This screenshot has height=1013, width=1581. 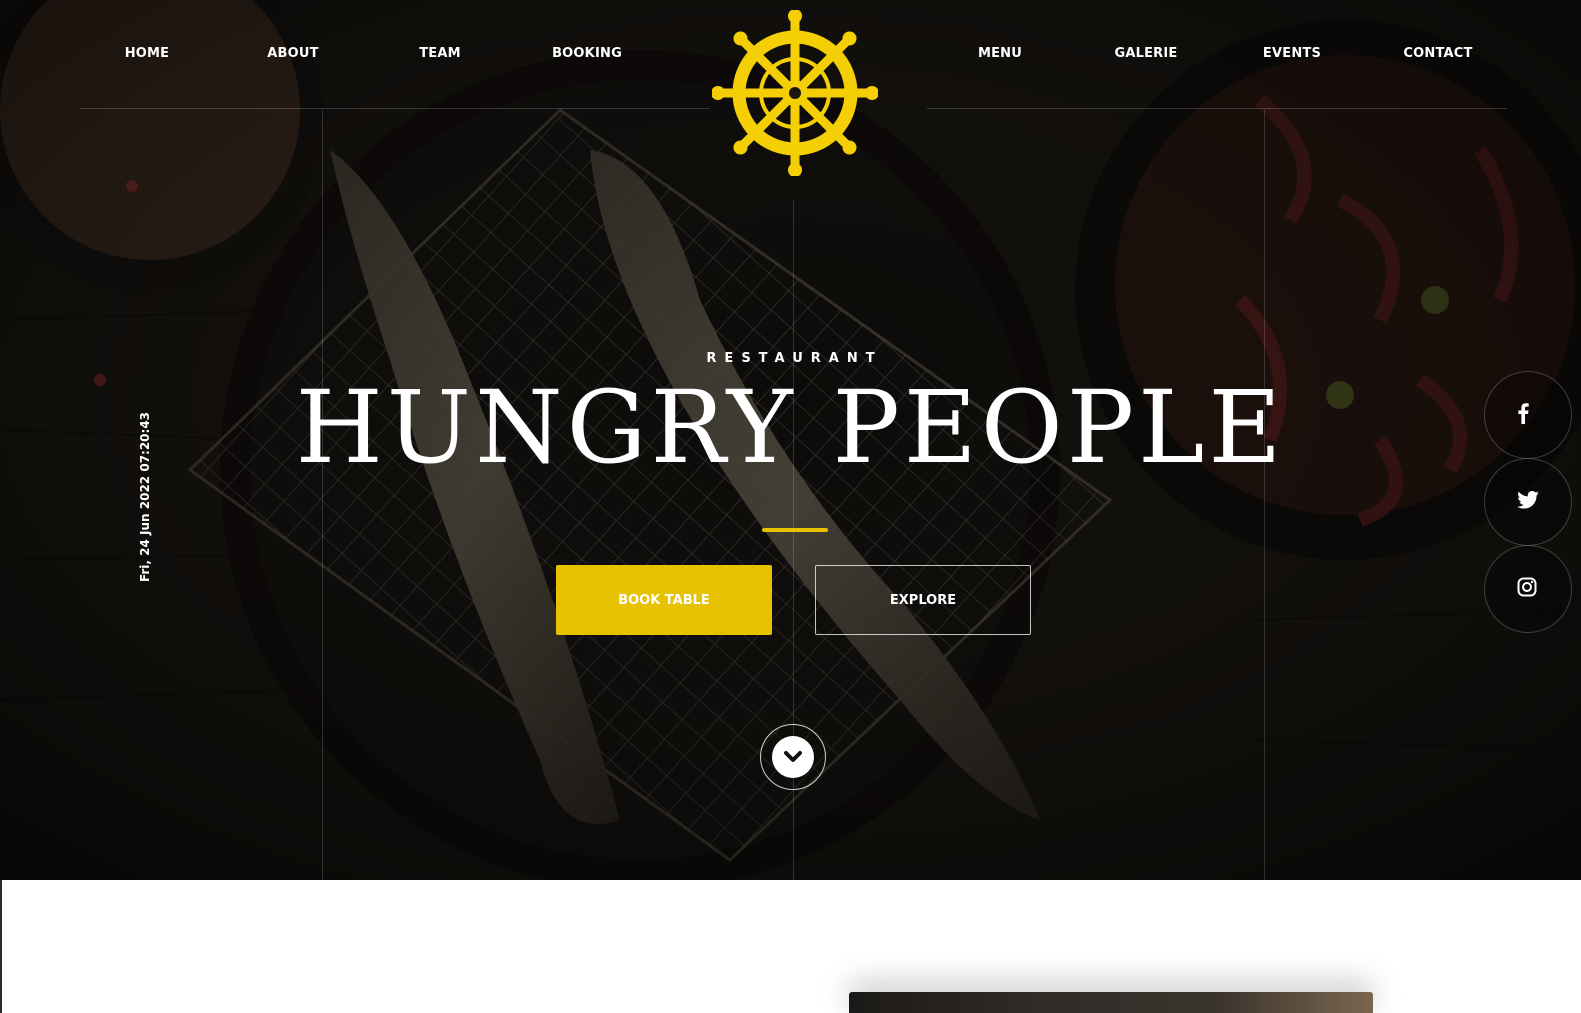 What do you see at coordinates (1437, 53) in the screenshot?
I see `nav-contact: CONTACT` at bounding box center [1437, 53].